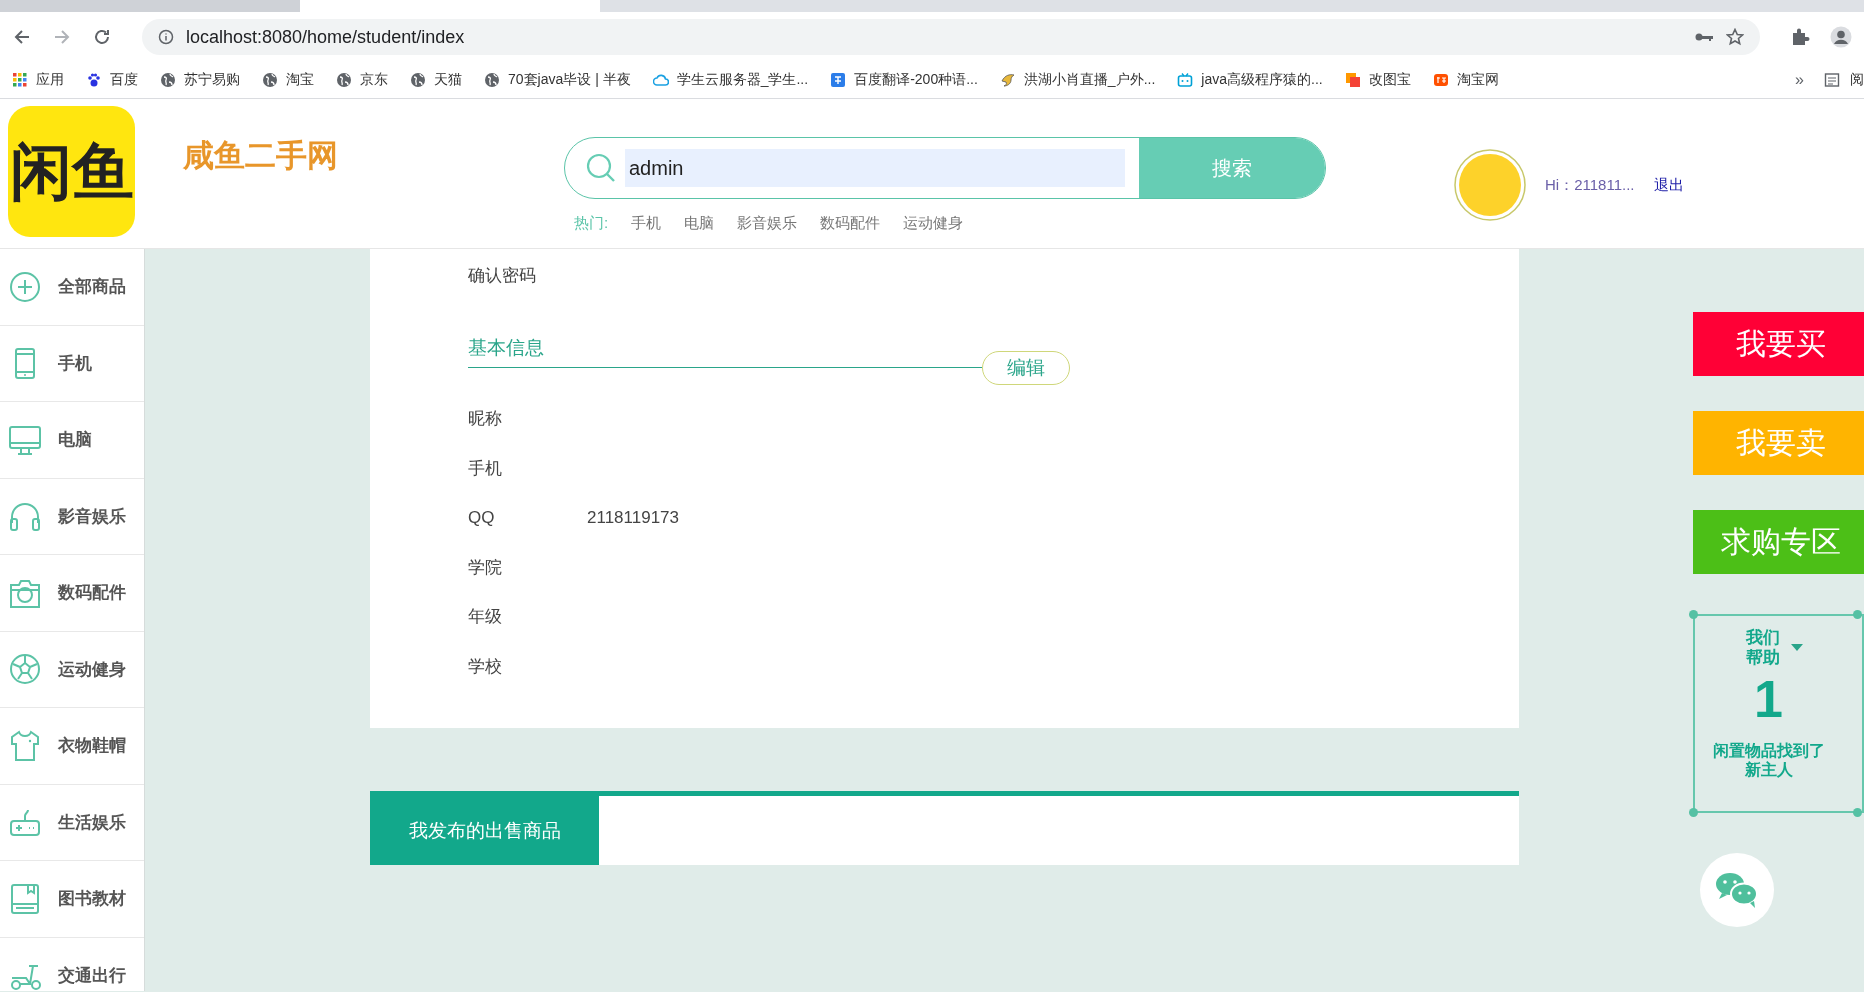  What do you see at coordinates (502, 276) in the screenshot?
I see `field-label: 确认密码` at bounding box center [502, 276].